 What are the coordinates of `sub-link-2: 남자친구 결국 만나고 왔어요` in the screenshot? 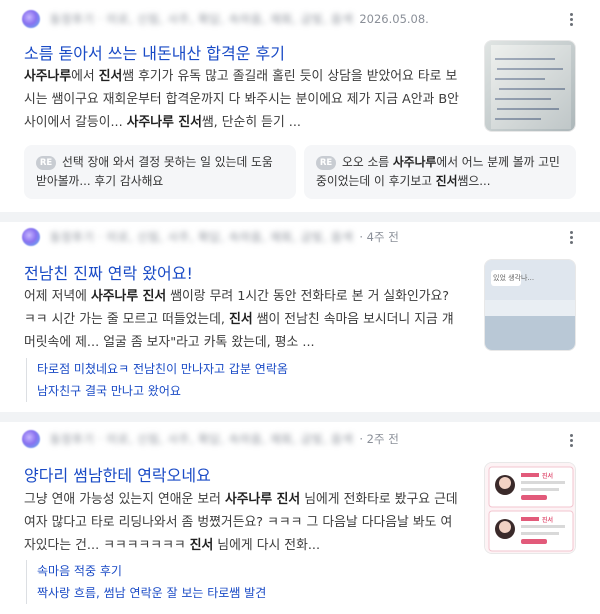 It's located at (162, 391).